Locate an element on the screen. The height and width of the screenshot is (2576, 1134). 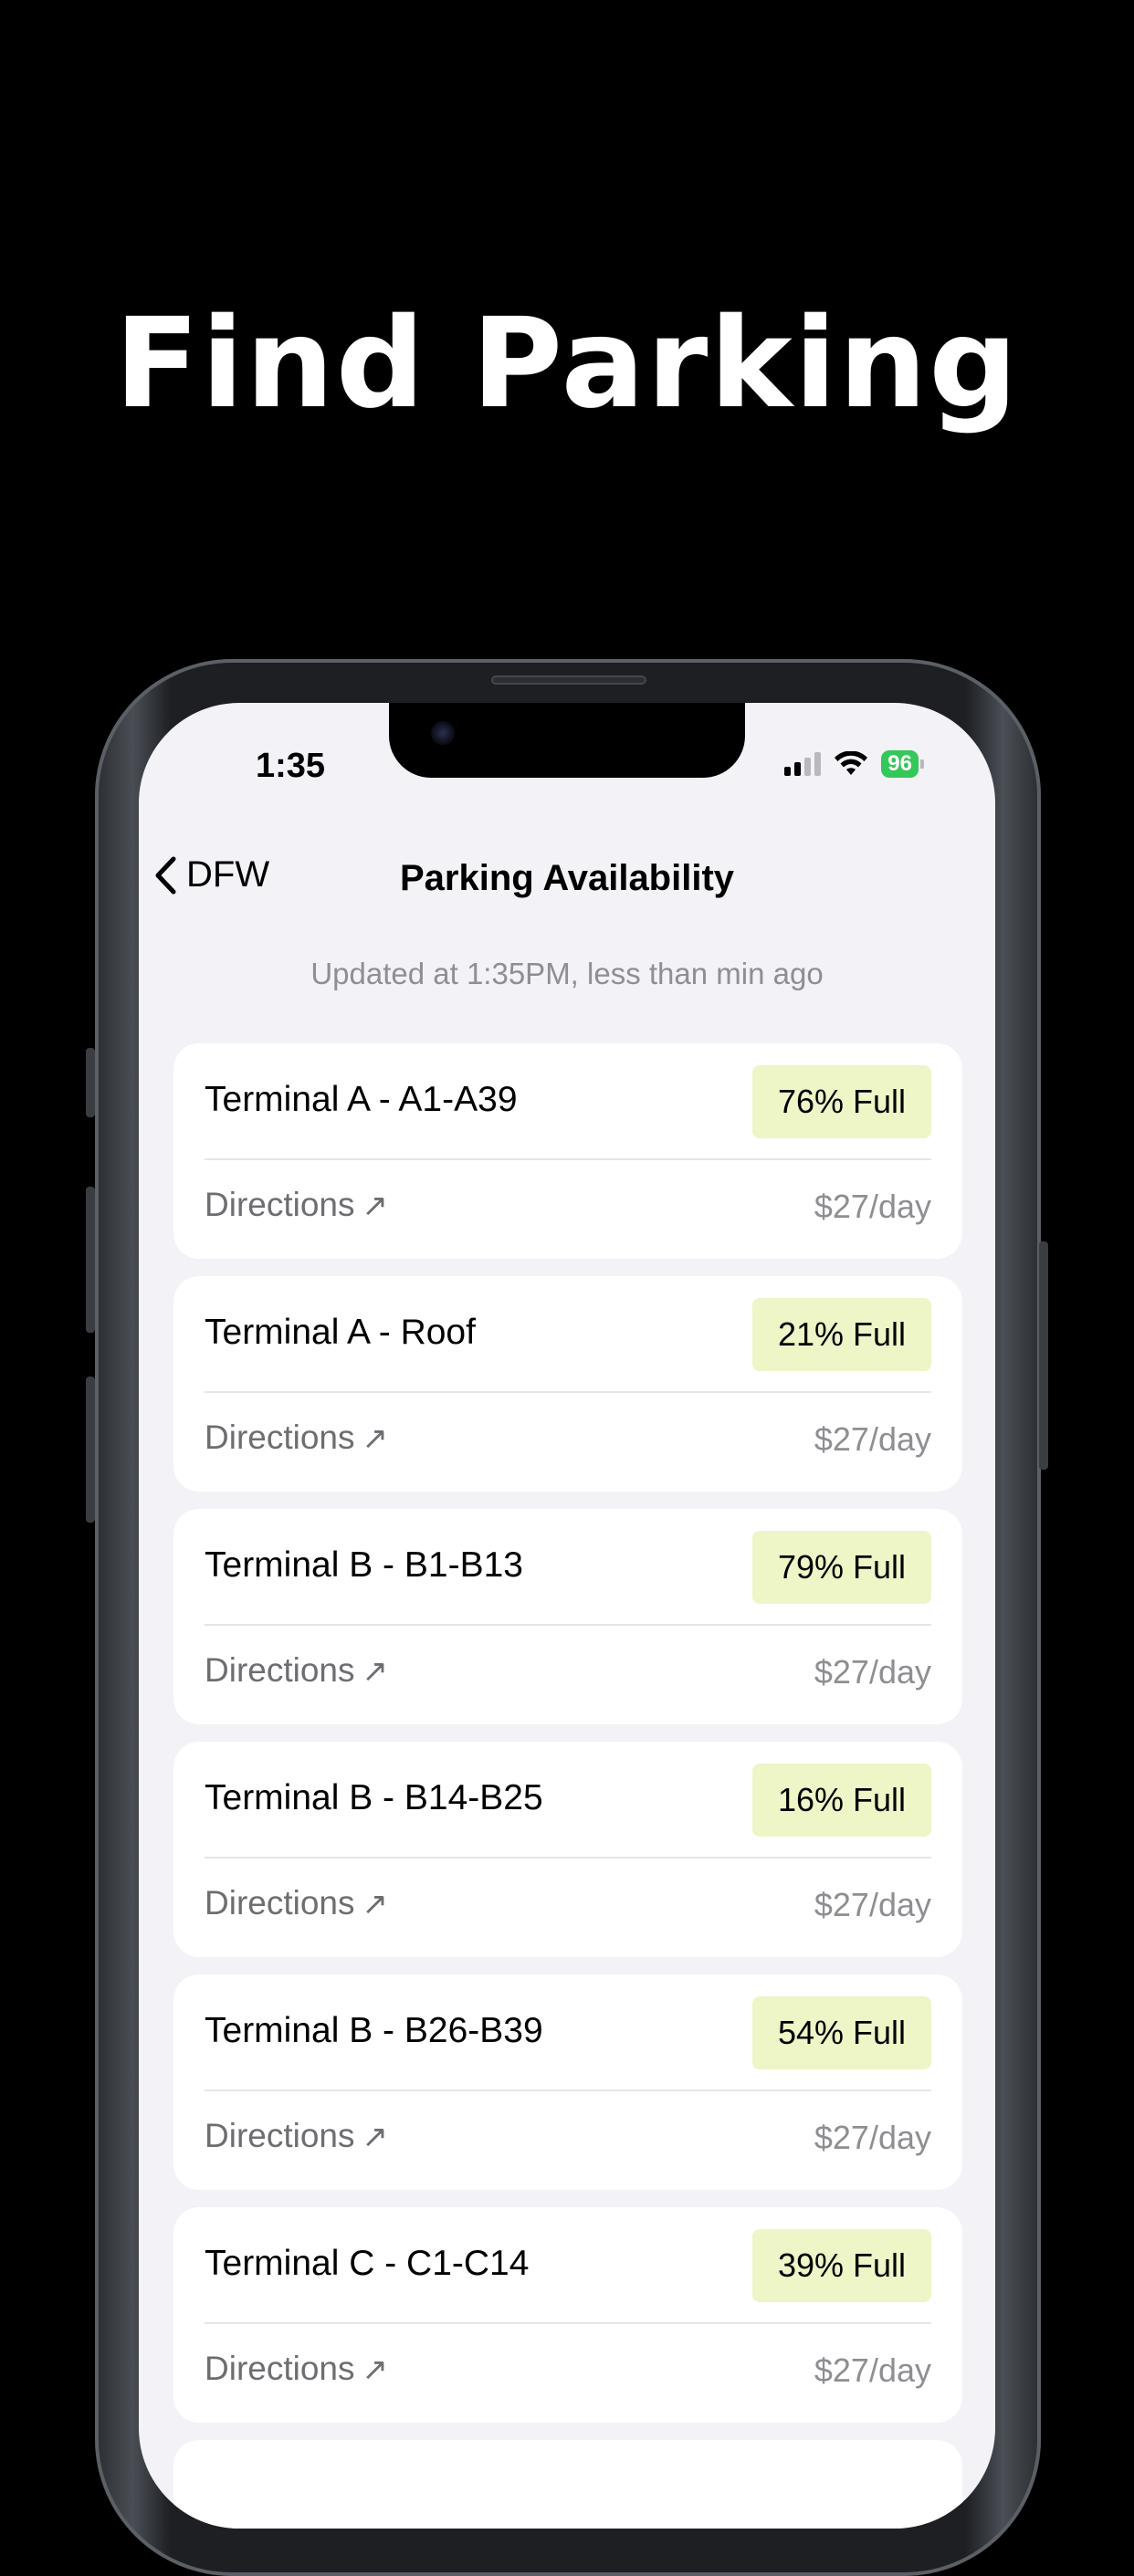
battery-icon: 96 is located at coordinates (903, 764).